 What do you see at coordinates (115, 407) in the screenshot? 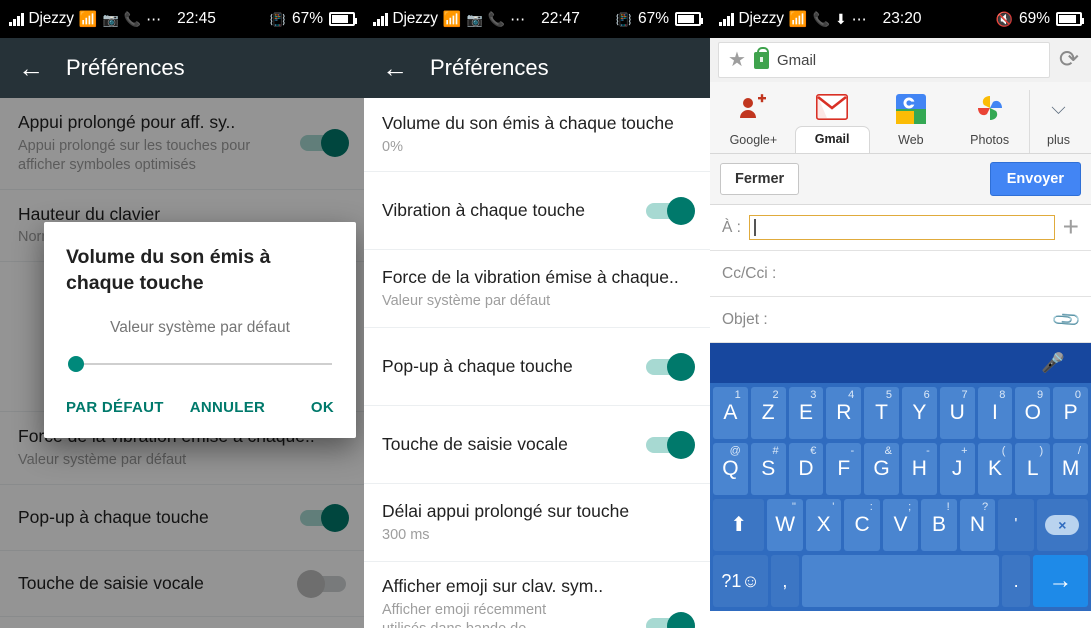
I see `default-button: PAR DÉFAUT` at bounding box center [115, 407].